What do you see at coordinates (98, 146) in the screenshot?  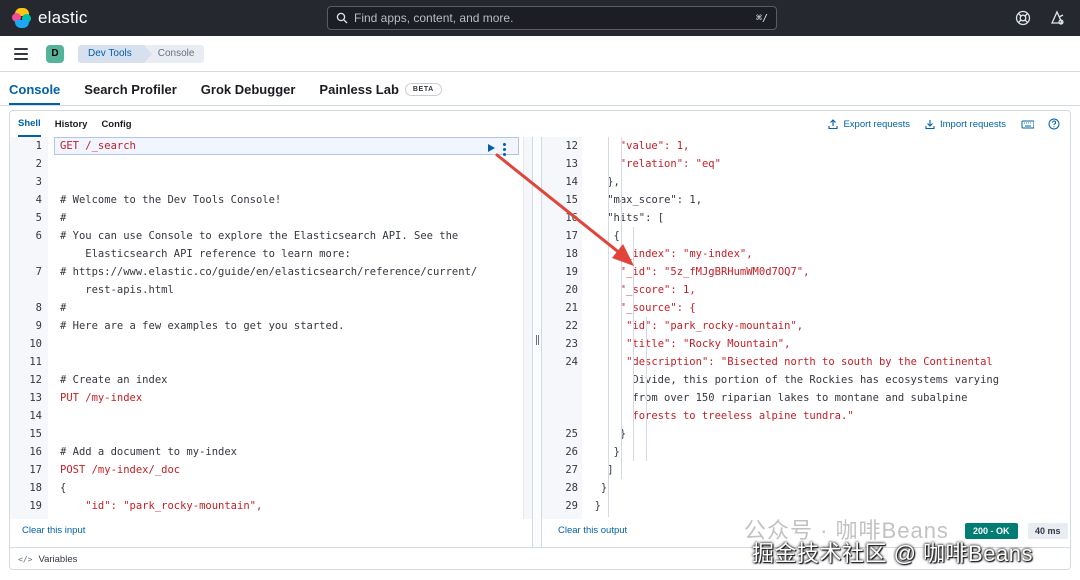 I see `editor-code-line: GET /_search` at bounding box center [98, 146].